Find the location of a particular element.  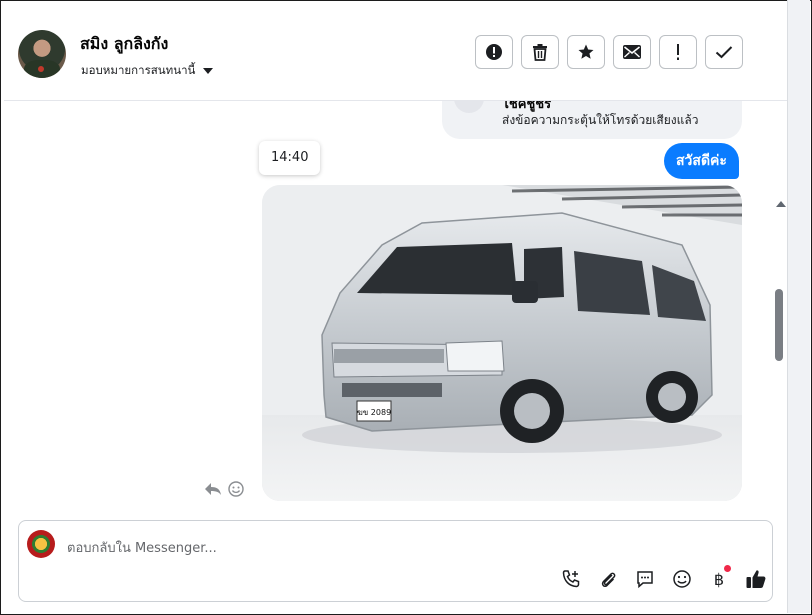

react-smiley-icon is located at coordinates (236, 489).